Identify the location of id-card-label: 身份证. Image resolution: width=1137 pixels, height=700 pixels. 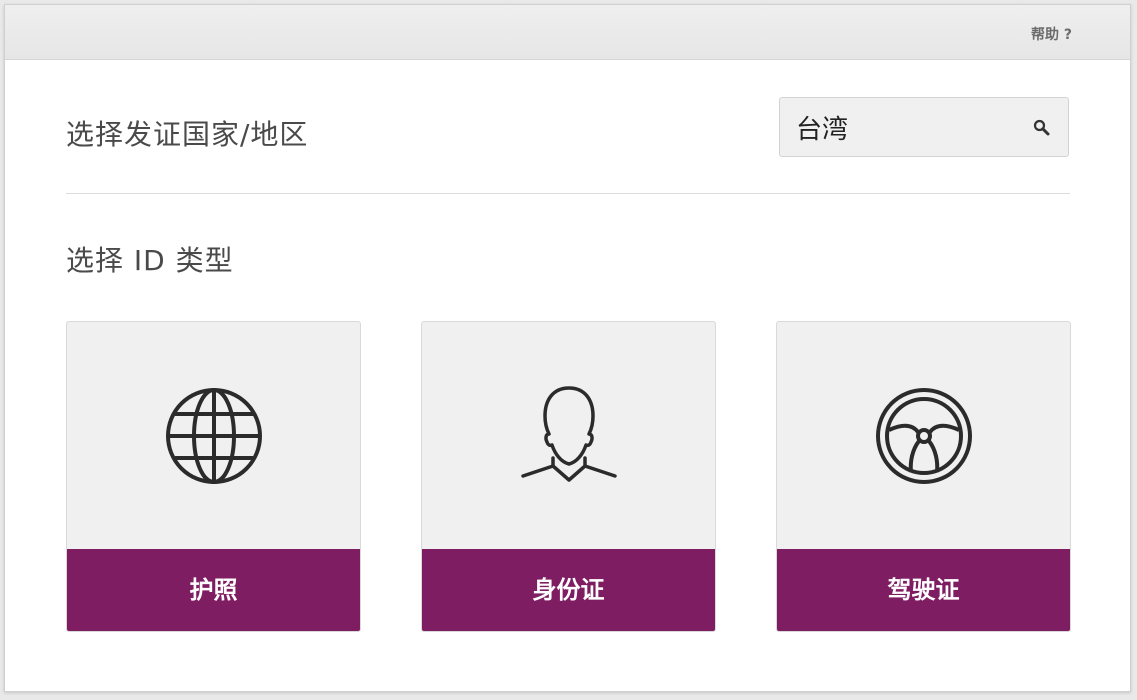
(568, 590).